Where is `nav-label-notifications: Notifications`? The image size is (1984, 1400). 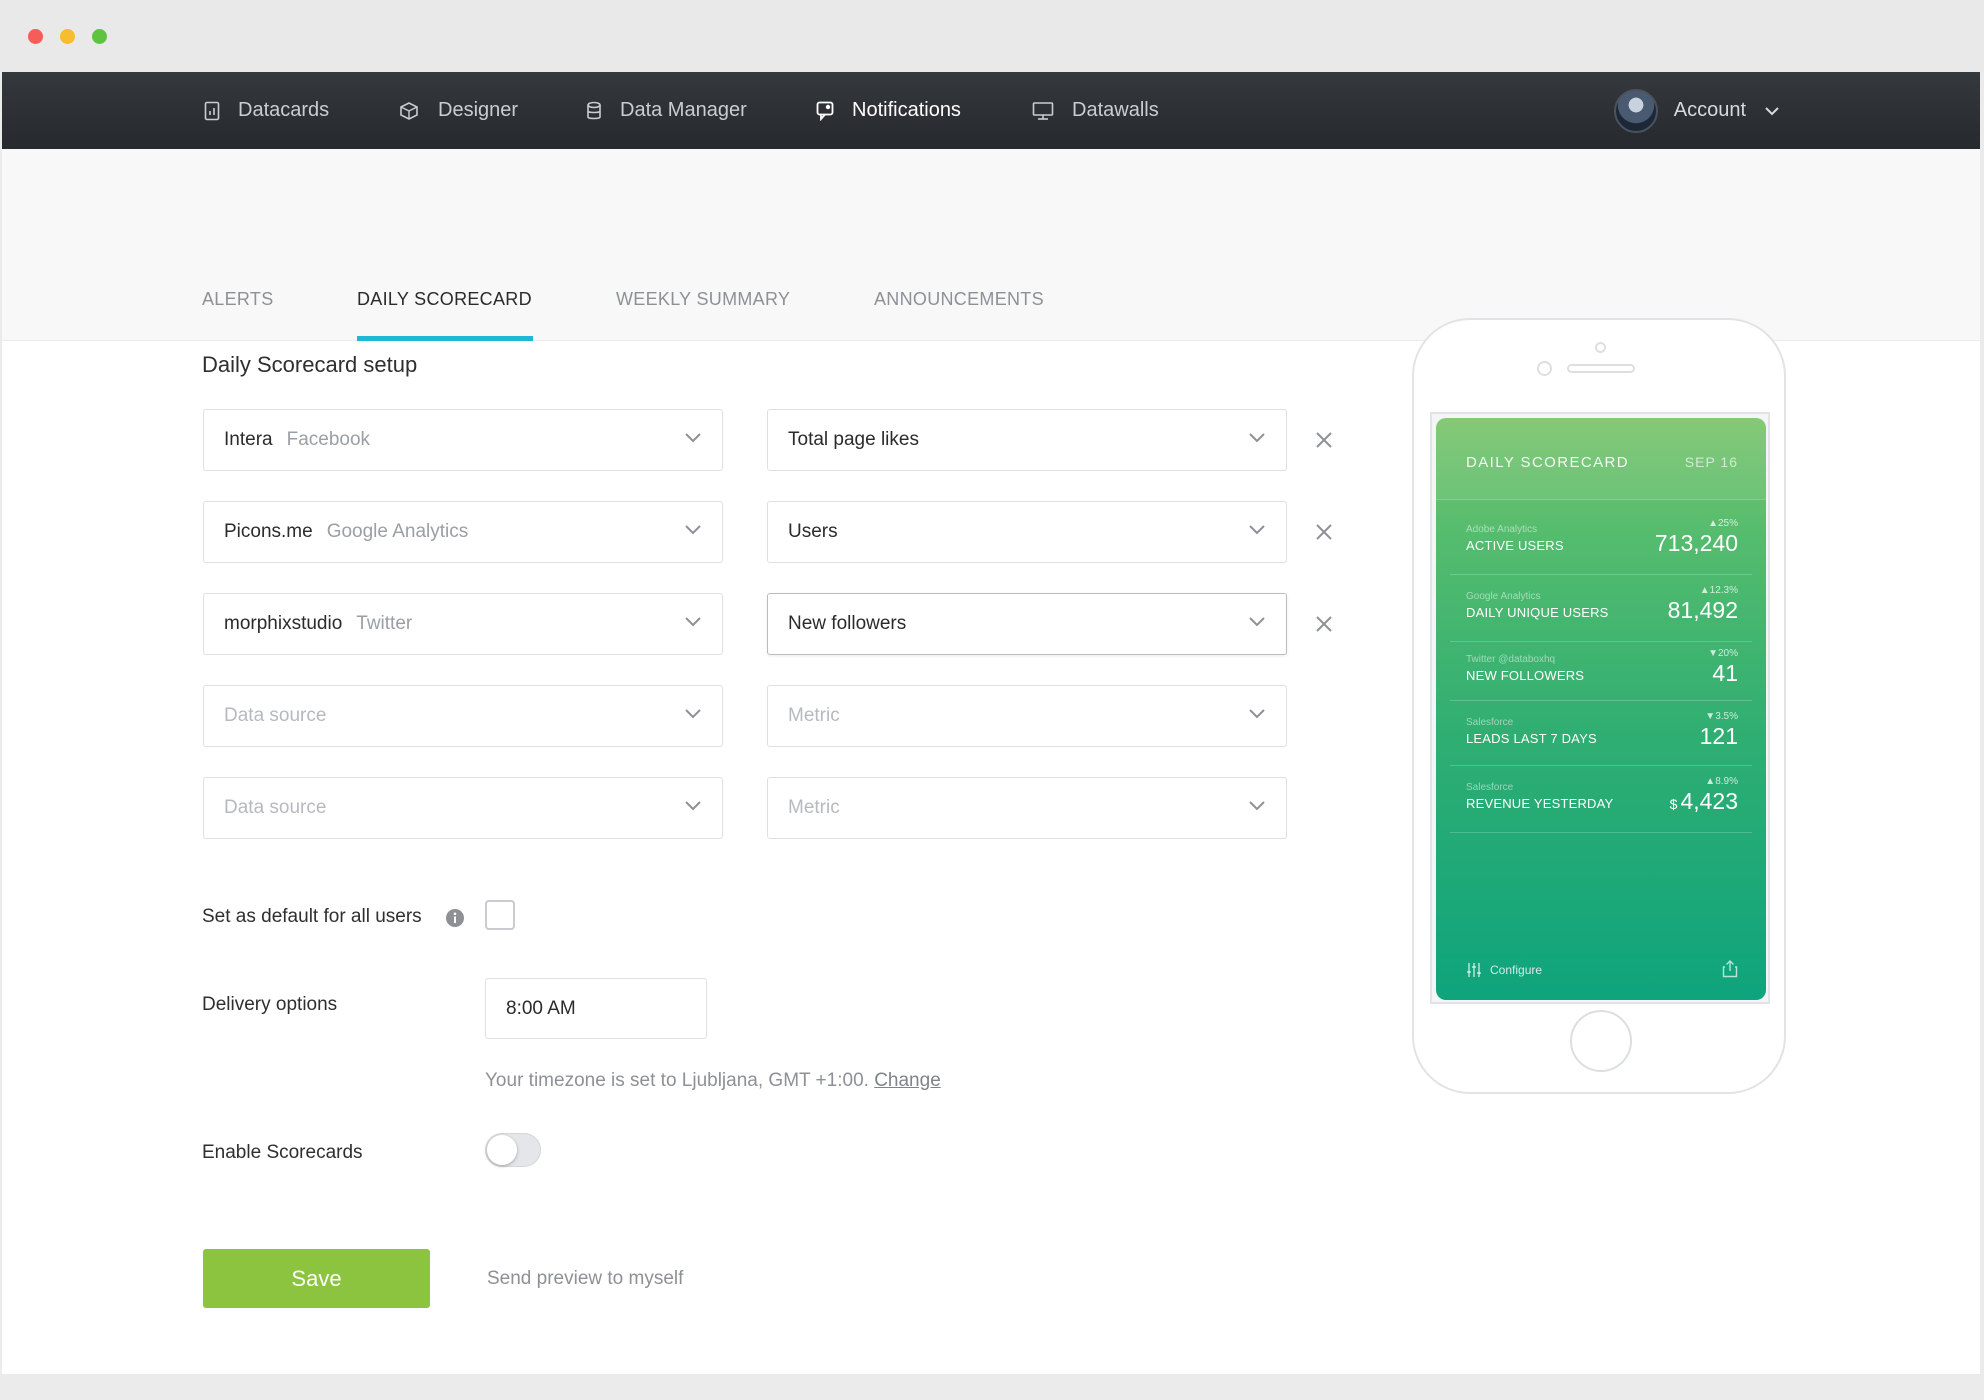 nav-label-notifications: Notifications is located at coordinates (906, 110).